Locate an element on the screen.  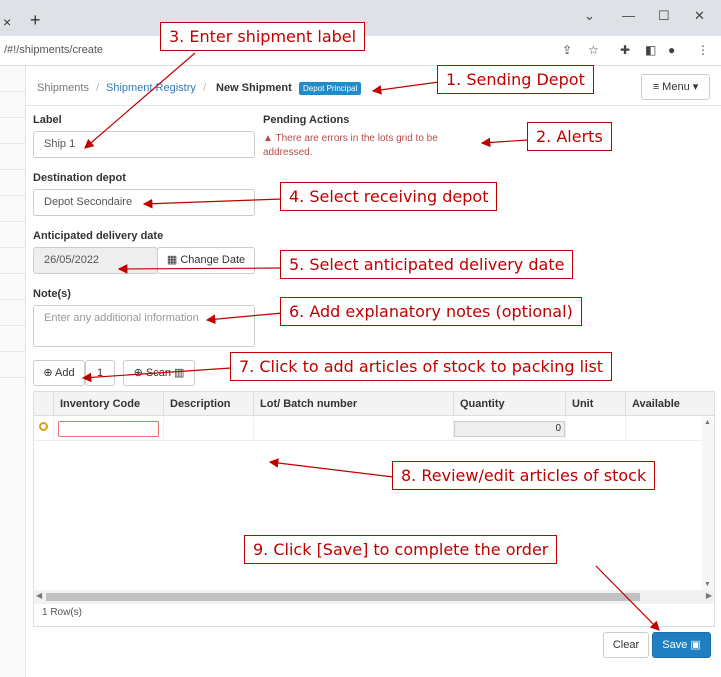
callout-click-save: 9. Click [Save] to complete the order is located at coordinates (401, 549).